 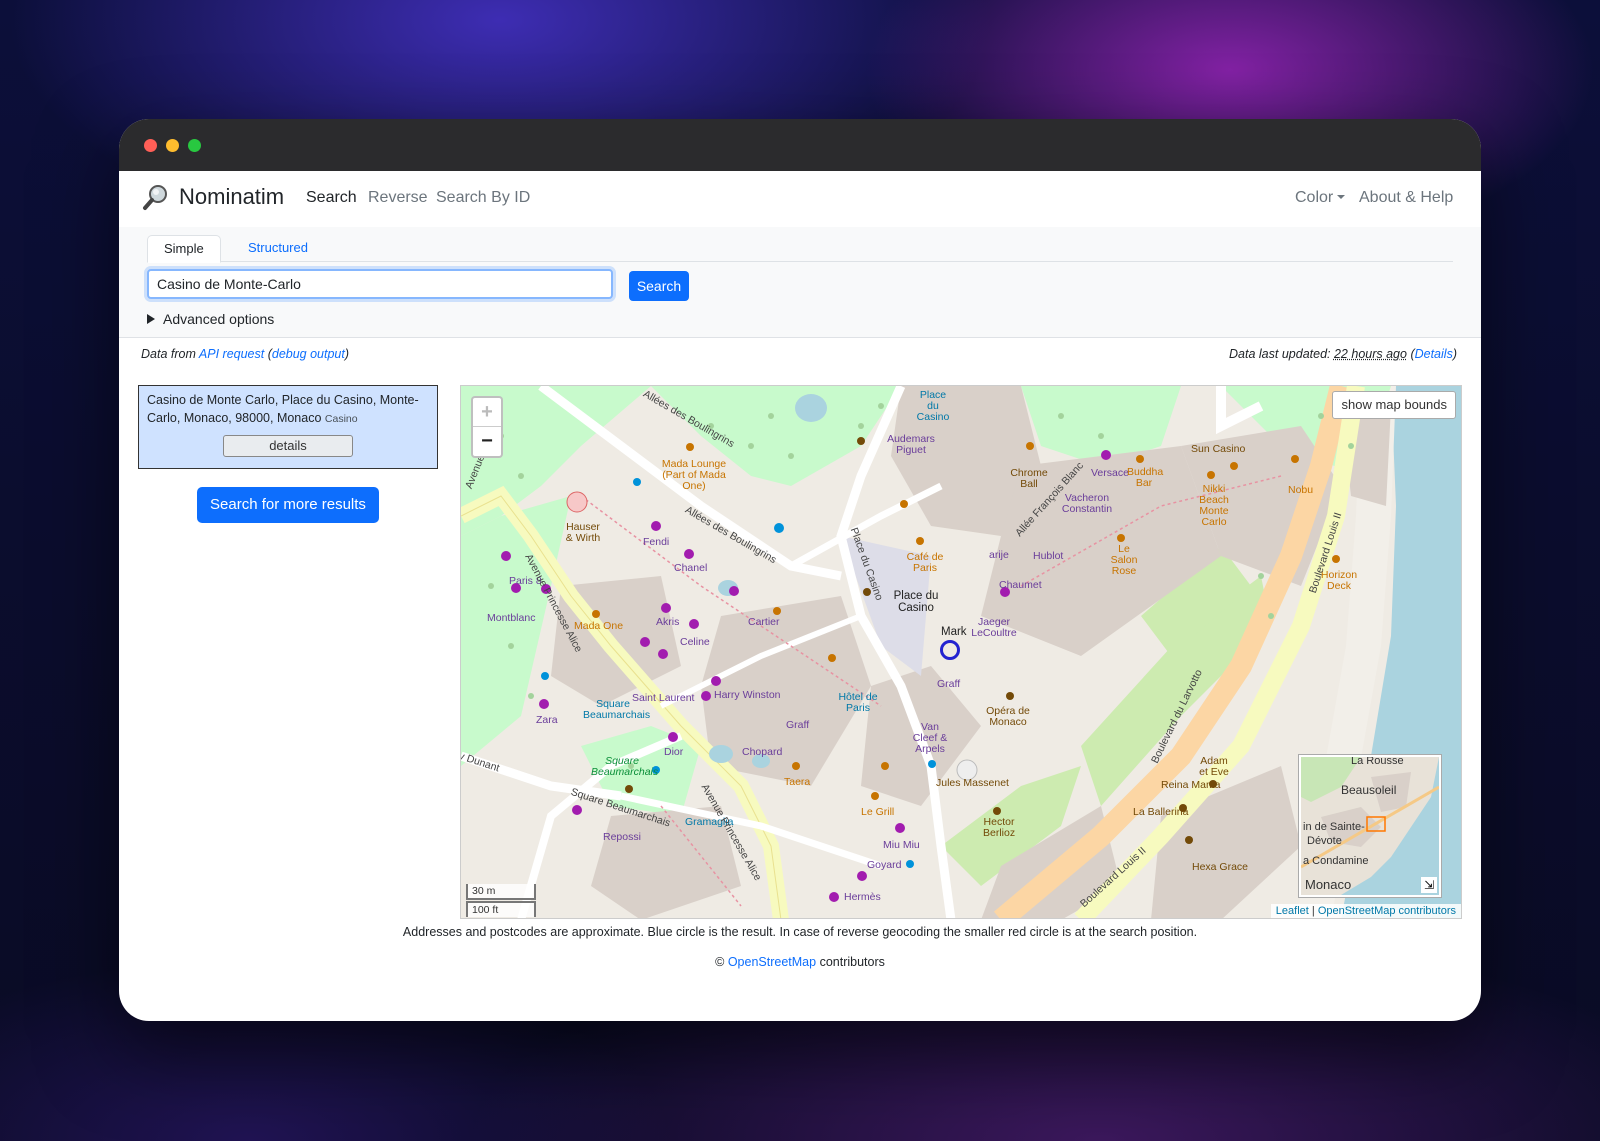 I want to click on api-request-link: API request, so click(x=231, y=354).